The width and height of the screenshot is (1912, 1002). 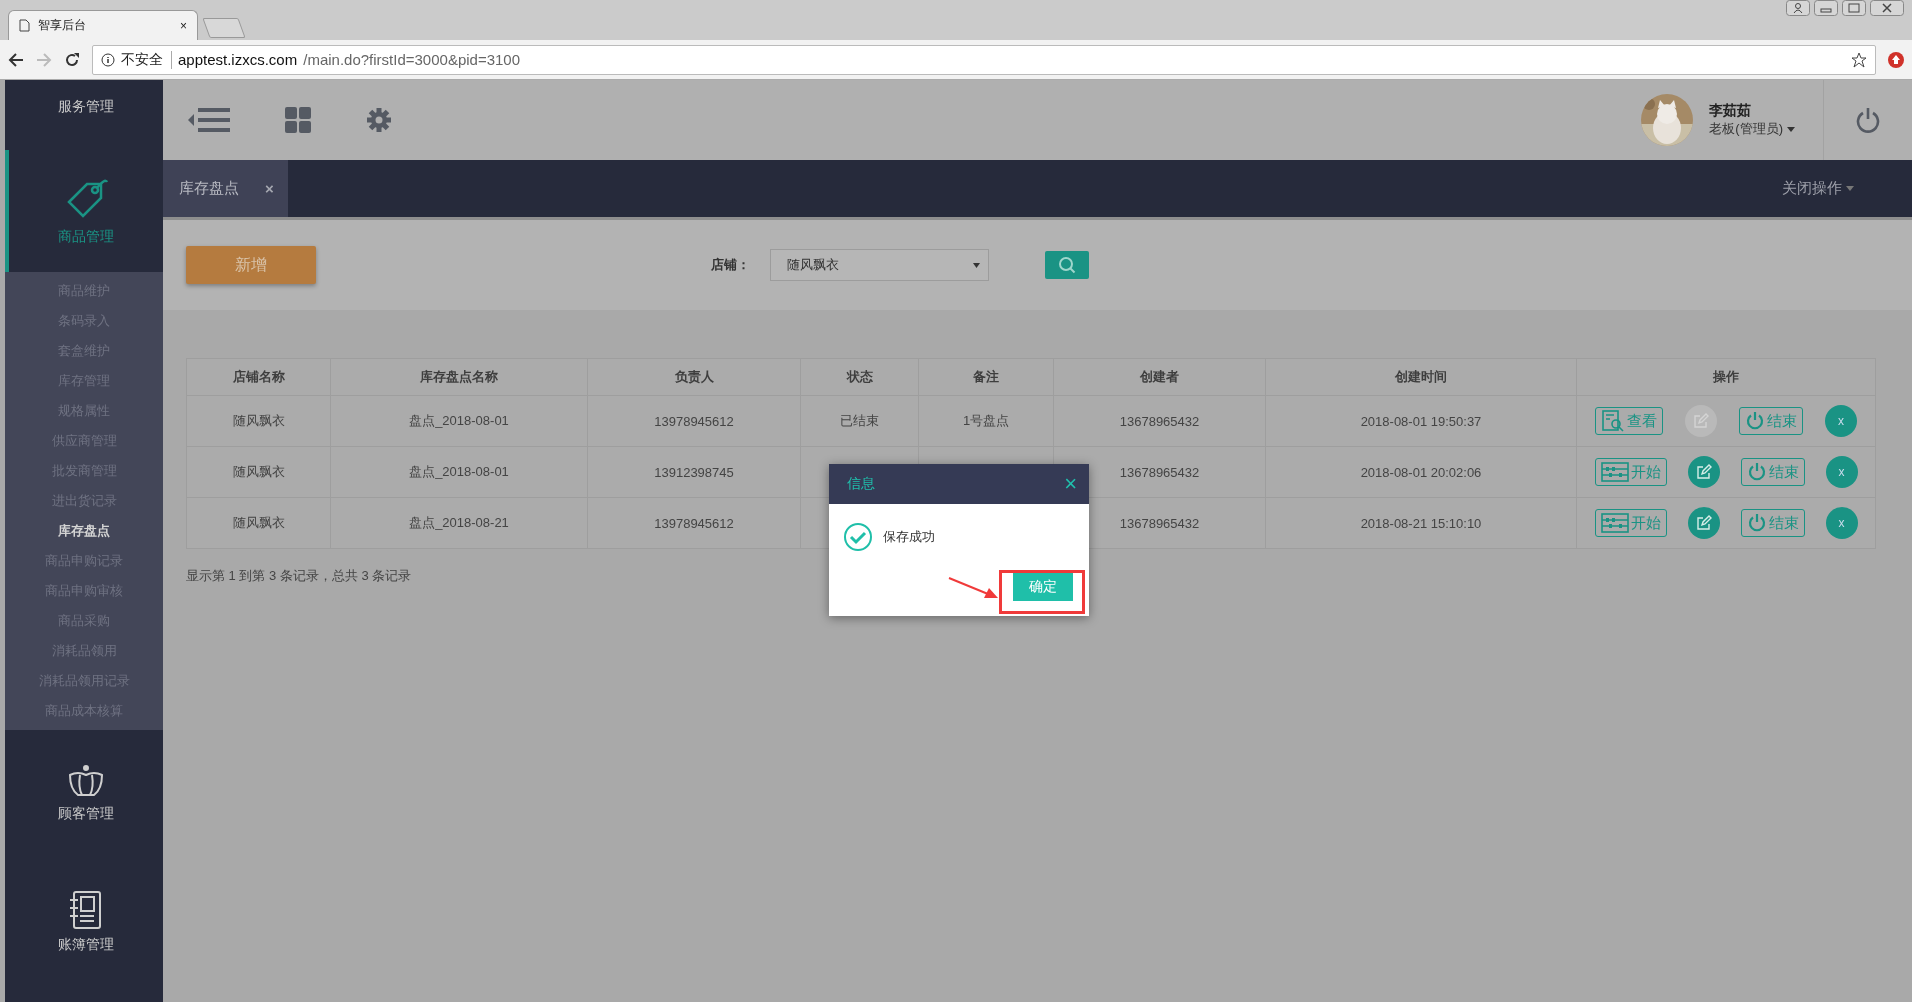 What do you see at coordinates (1421, 377) in the screenshot?
I see `column-header: 创建时间` at bounding box center [1421, 377].